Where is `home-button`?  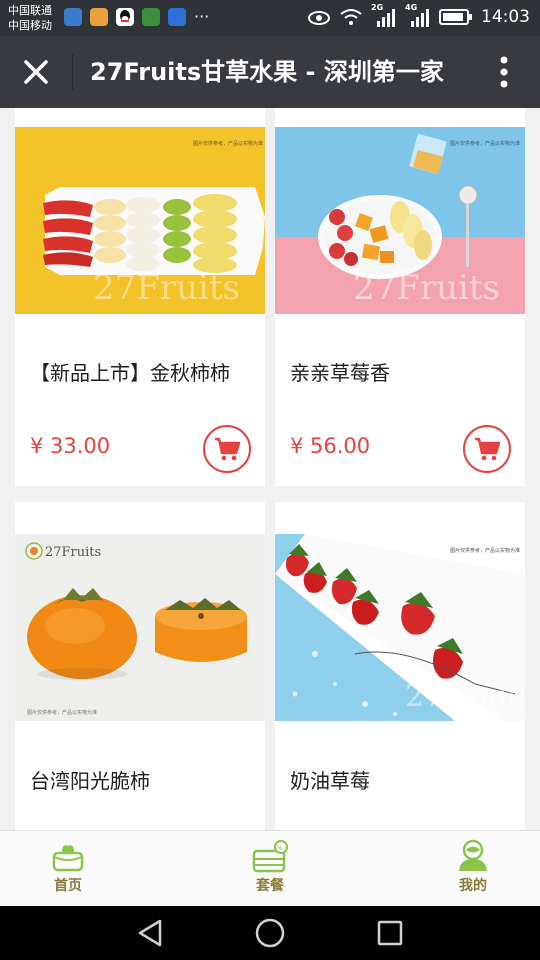 home-button is located at coordinates (270, 933).